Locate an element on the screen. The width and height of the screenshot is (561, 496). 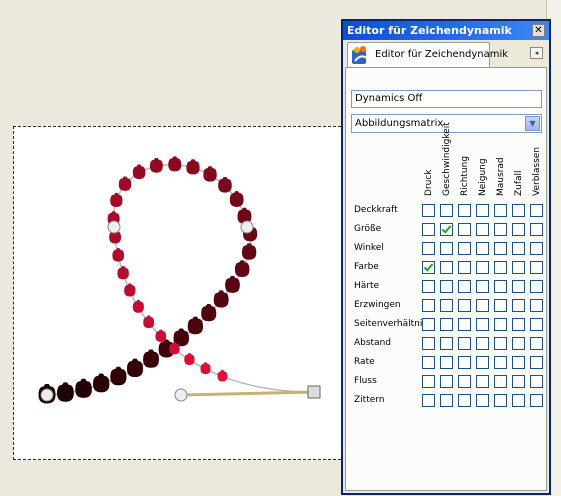
row-label: Farbe is located at coordinates (366, 267).